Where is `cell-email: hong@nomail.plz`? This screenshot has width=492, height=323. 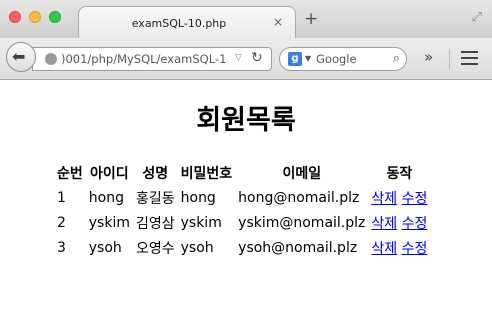
cell-email: hong@nomail.plz is located at coordinates (299, 197).